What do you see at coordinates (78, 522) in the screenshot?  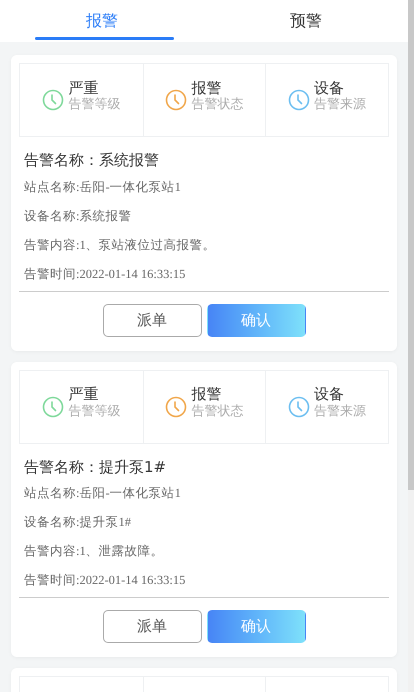 I see `alarm-detail: 设备名称:提升泵1#` at bounding box center [78, 522].